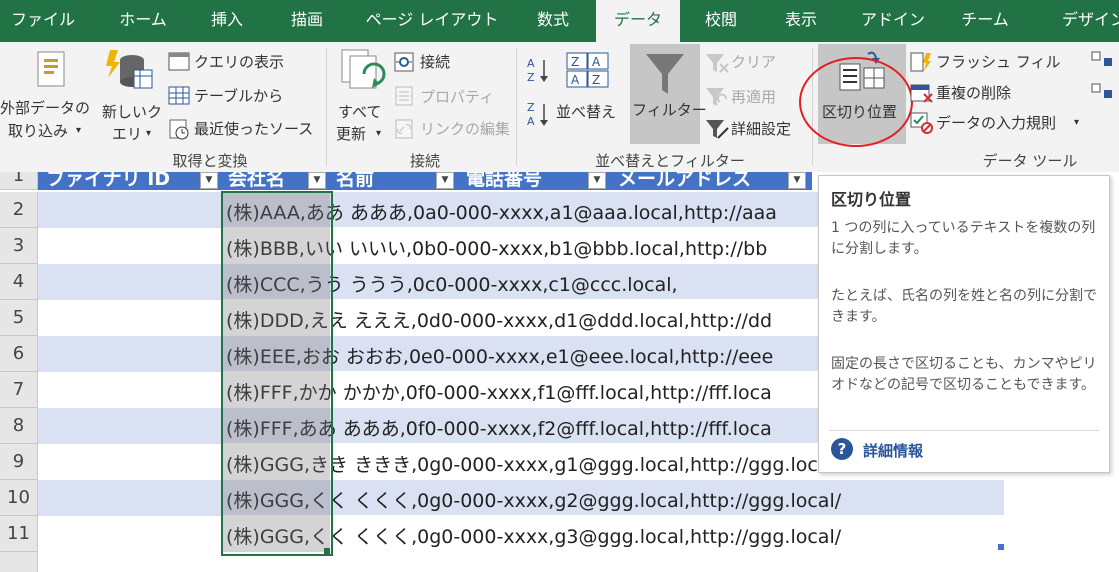  I want to click on row-header: 11, so click(19, 534).